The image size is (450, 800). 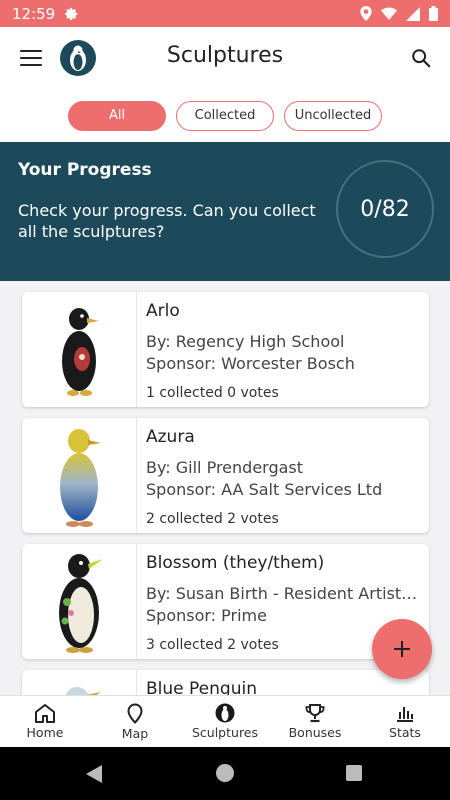 What do you see at coordinates (201, 687) in the screenshot?
I see `sculpture-name: Blue Penguin` at bounding box center [201, 687].